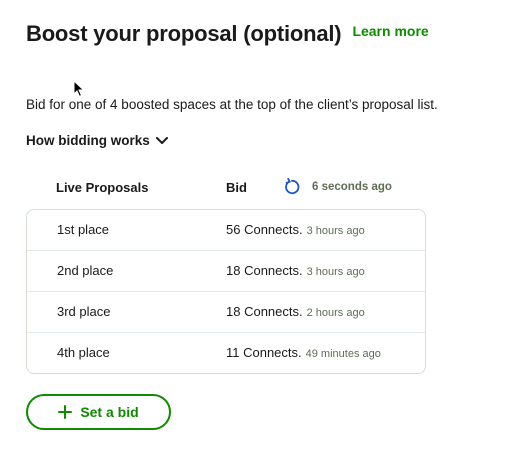 The height and width of the screenshot is (449, 527). What do you see at coordinates (335, 313) in the screenshot?
I see `bid-time: 2 hours ago` at bounding box center [335, 313].